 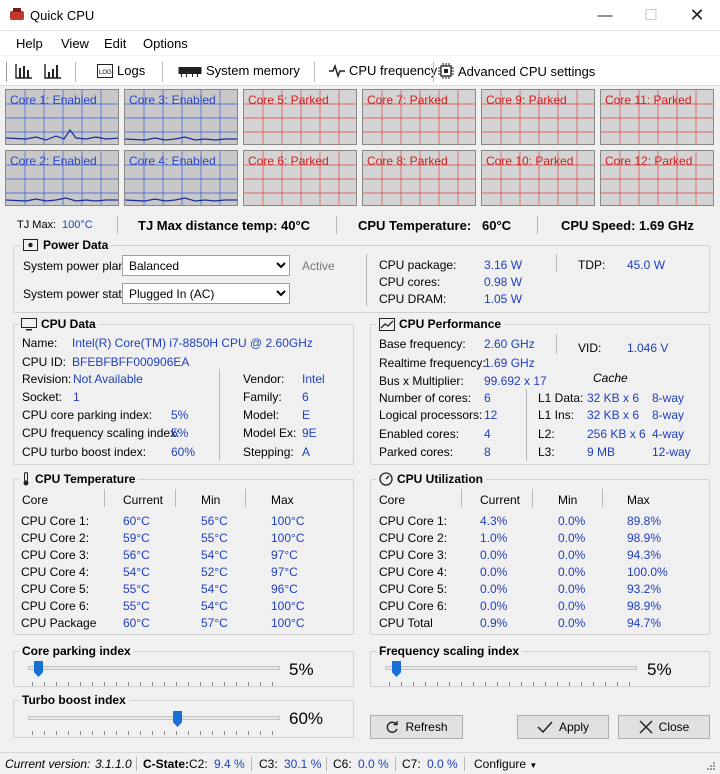 I want to click on core-load-line, so click(x=181, y=138).